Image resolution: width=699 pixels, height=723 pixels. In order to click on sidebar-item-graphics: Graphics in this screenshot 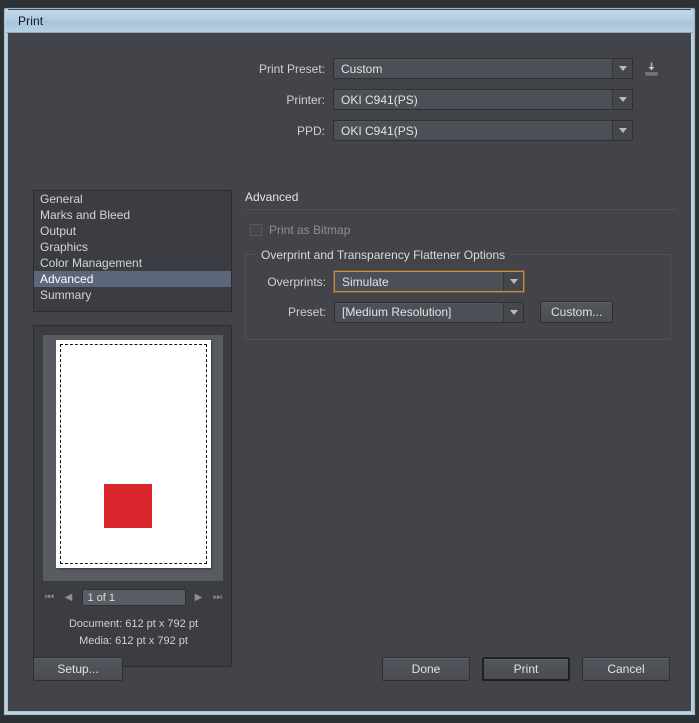, I will do `click(132, 247)`.